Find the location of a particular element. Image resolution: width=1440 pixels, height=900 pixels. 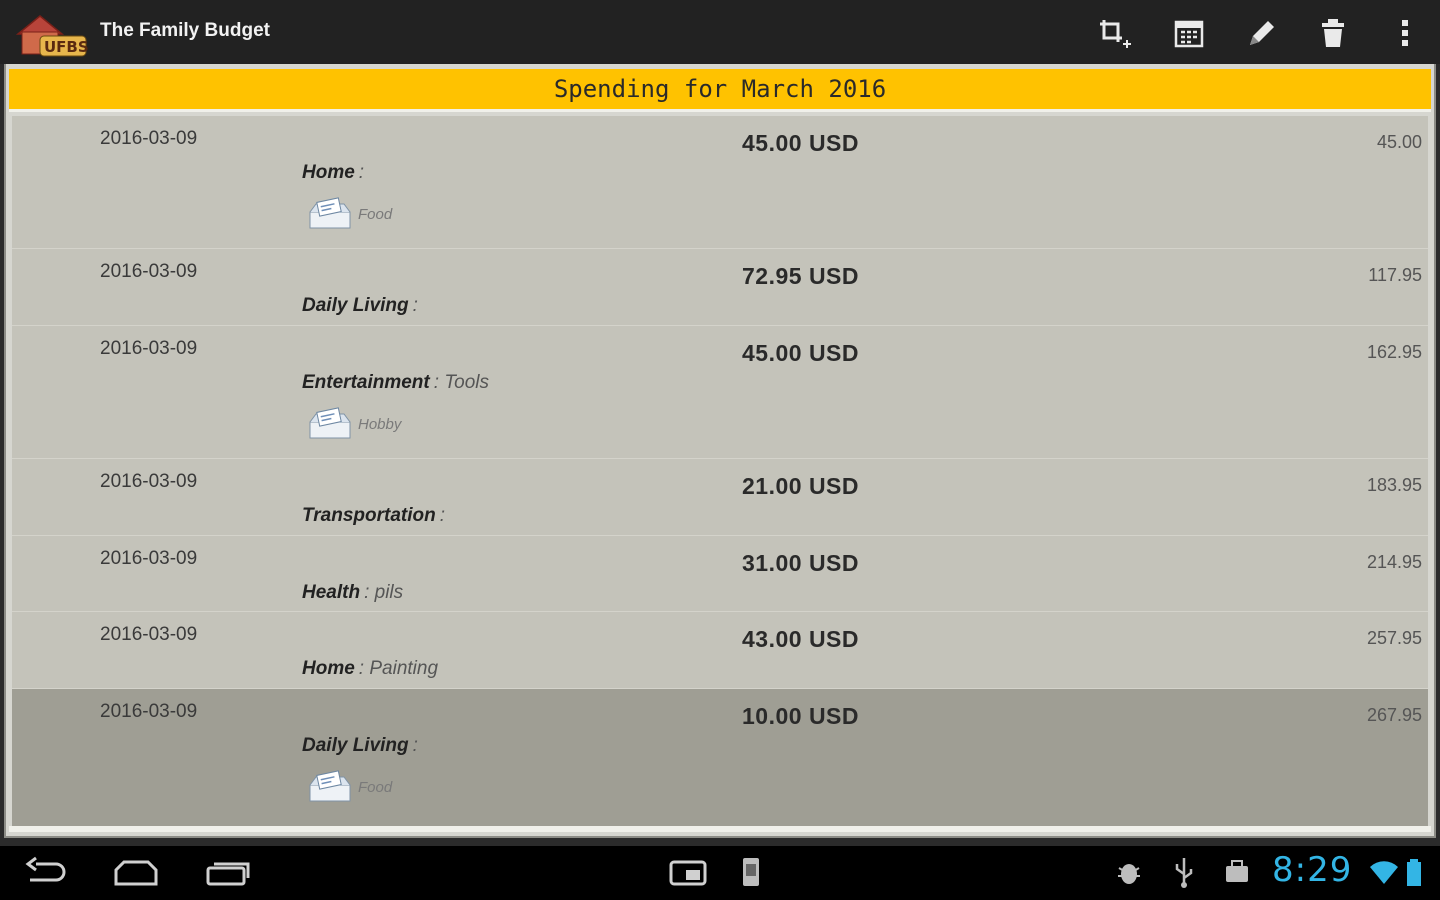

wifi-icon is located at coordinates (1384, 872).